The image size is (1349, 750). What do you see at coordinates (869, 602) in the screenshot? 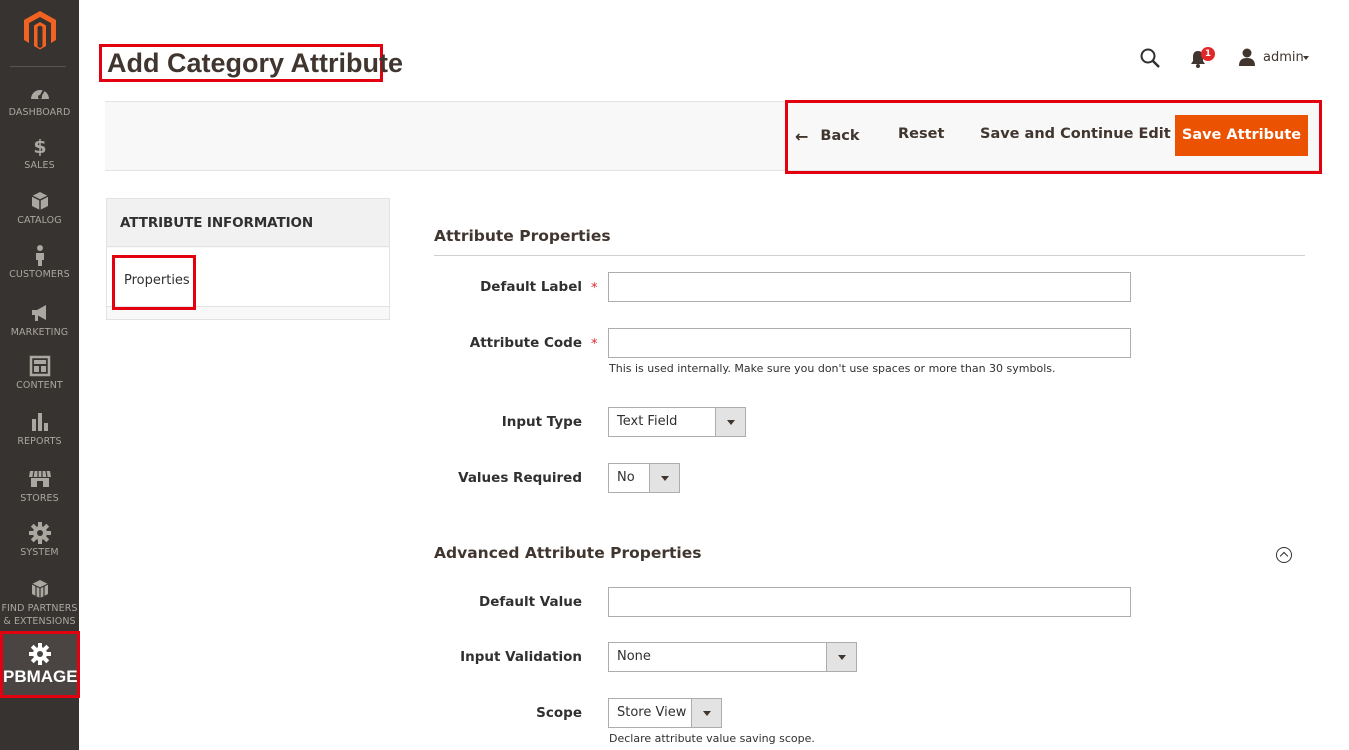
I see `default-value-input` at bounding box center [869, 602].